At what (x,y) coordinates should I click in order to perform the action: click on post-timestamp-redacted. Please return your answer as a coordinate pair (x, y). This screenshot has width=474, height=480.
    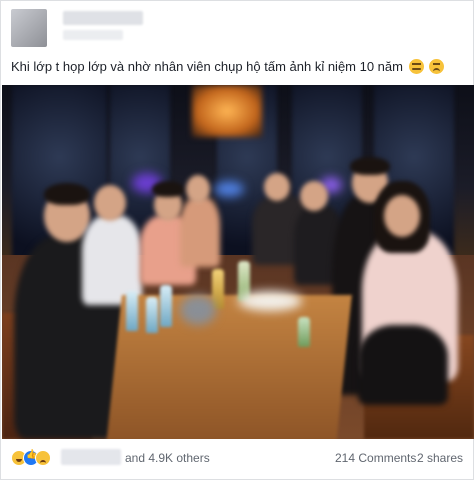
    Looking at the image, I should click on (93, 35).